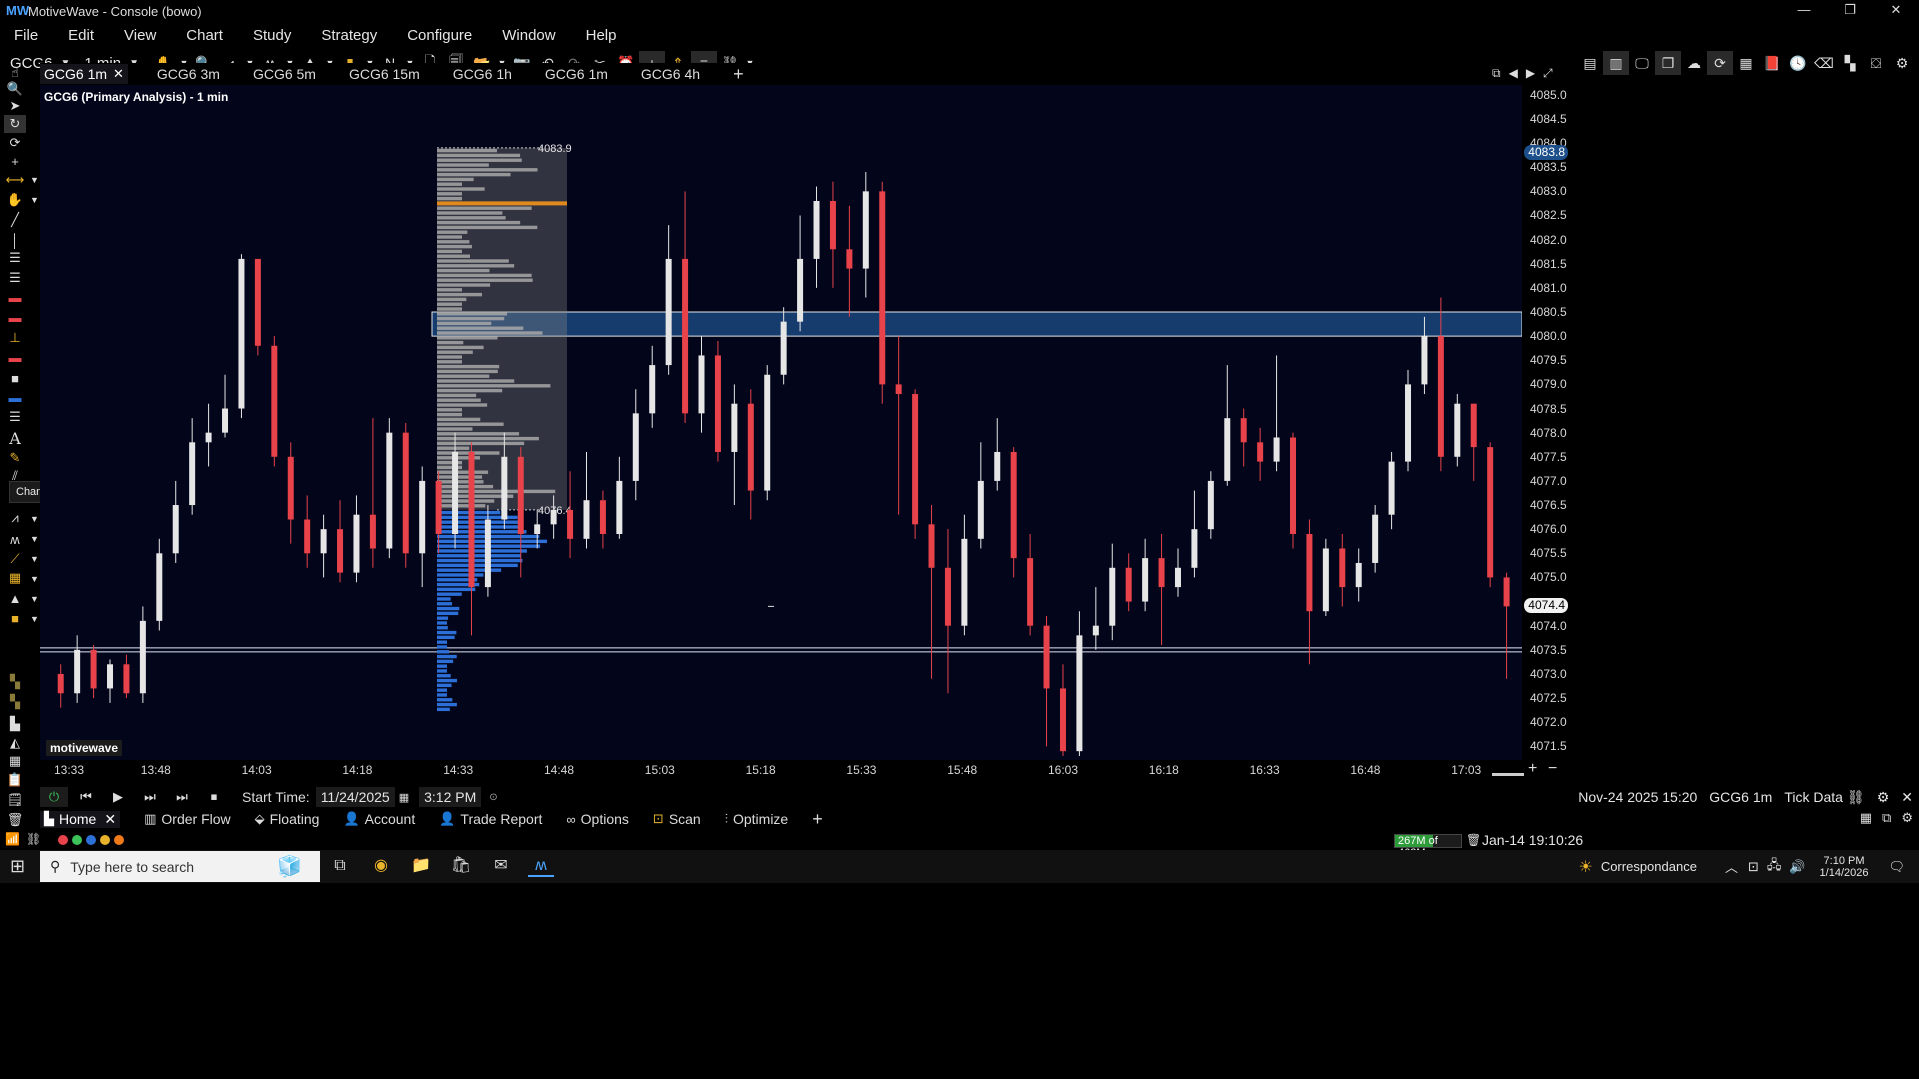  I want to click on menu-file: File, so click(26, 35).